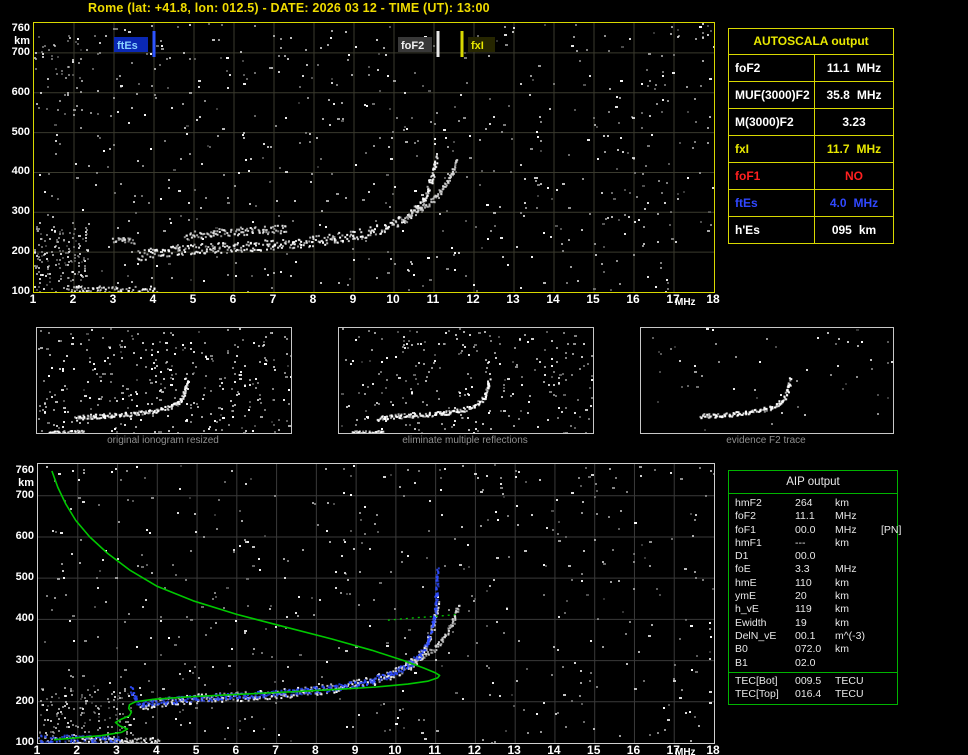  I want to click on x-axis-label: 6, so click(236, 749).